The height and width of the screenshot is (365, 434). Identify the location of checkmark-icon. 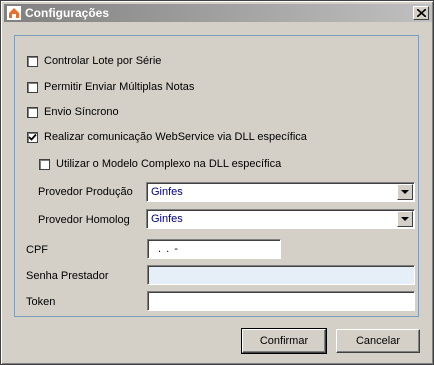
(32, 137).